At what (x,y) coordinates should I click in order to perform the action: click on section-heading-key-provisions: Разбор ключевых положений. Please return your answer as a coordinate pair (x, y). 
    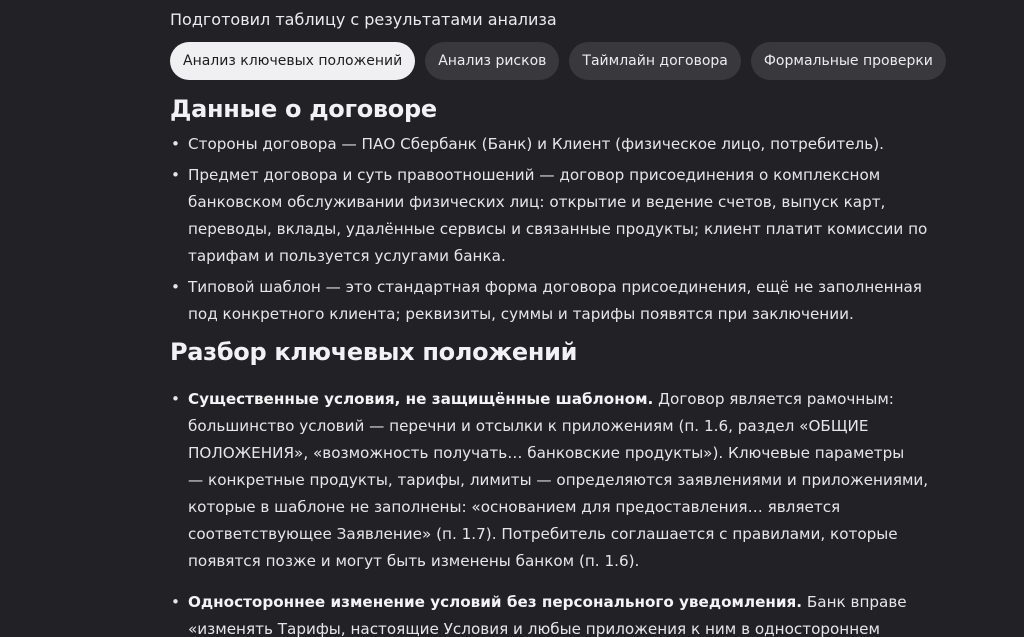
    Looking at the image, I should click on (374, 352).